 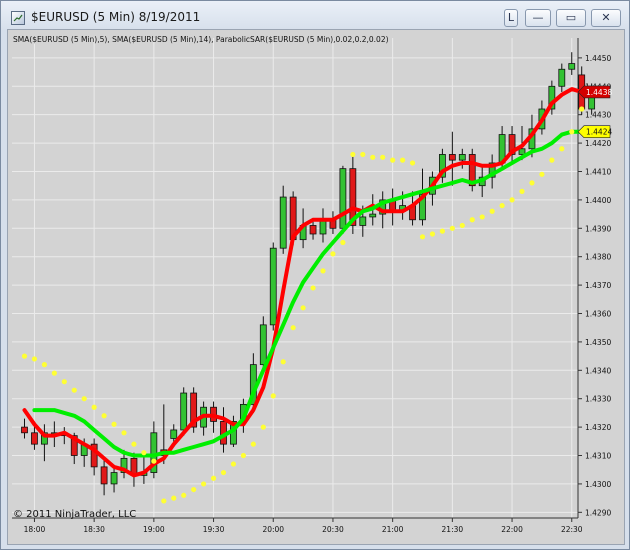 What do you see at coordinates (18, 18) in the screenshot?
I see `chart-app-icon` at bounding box center [18, 18].